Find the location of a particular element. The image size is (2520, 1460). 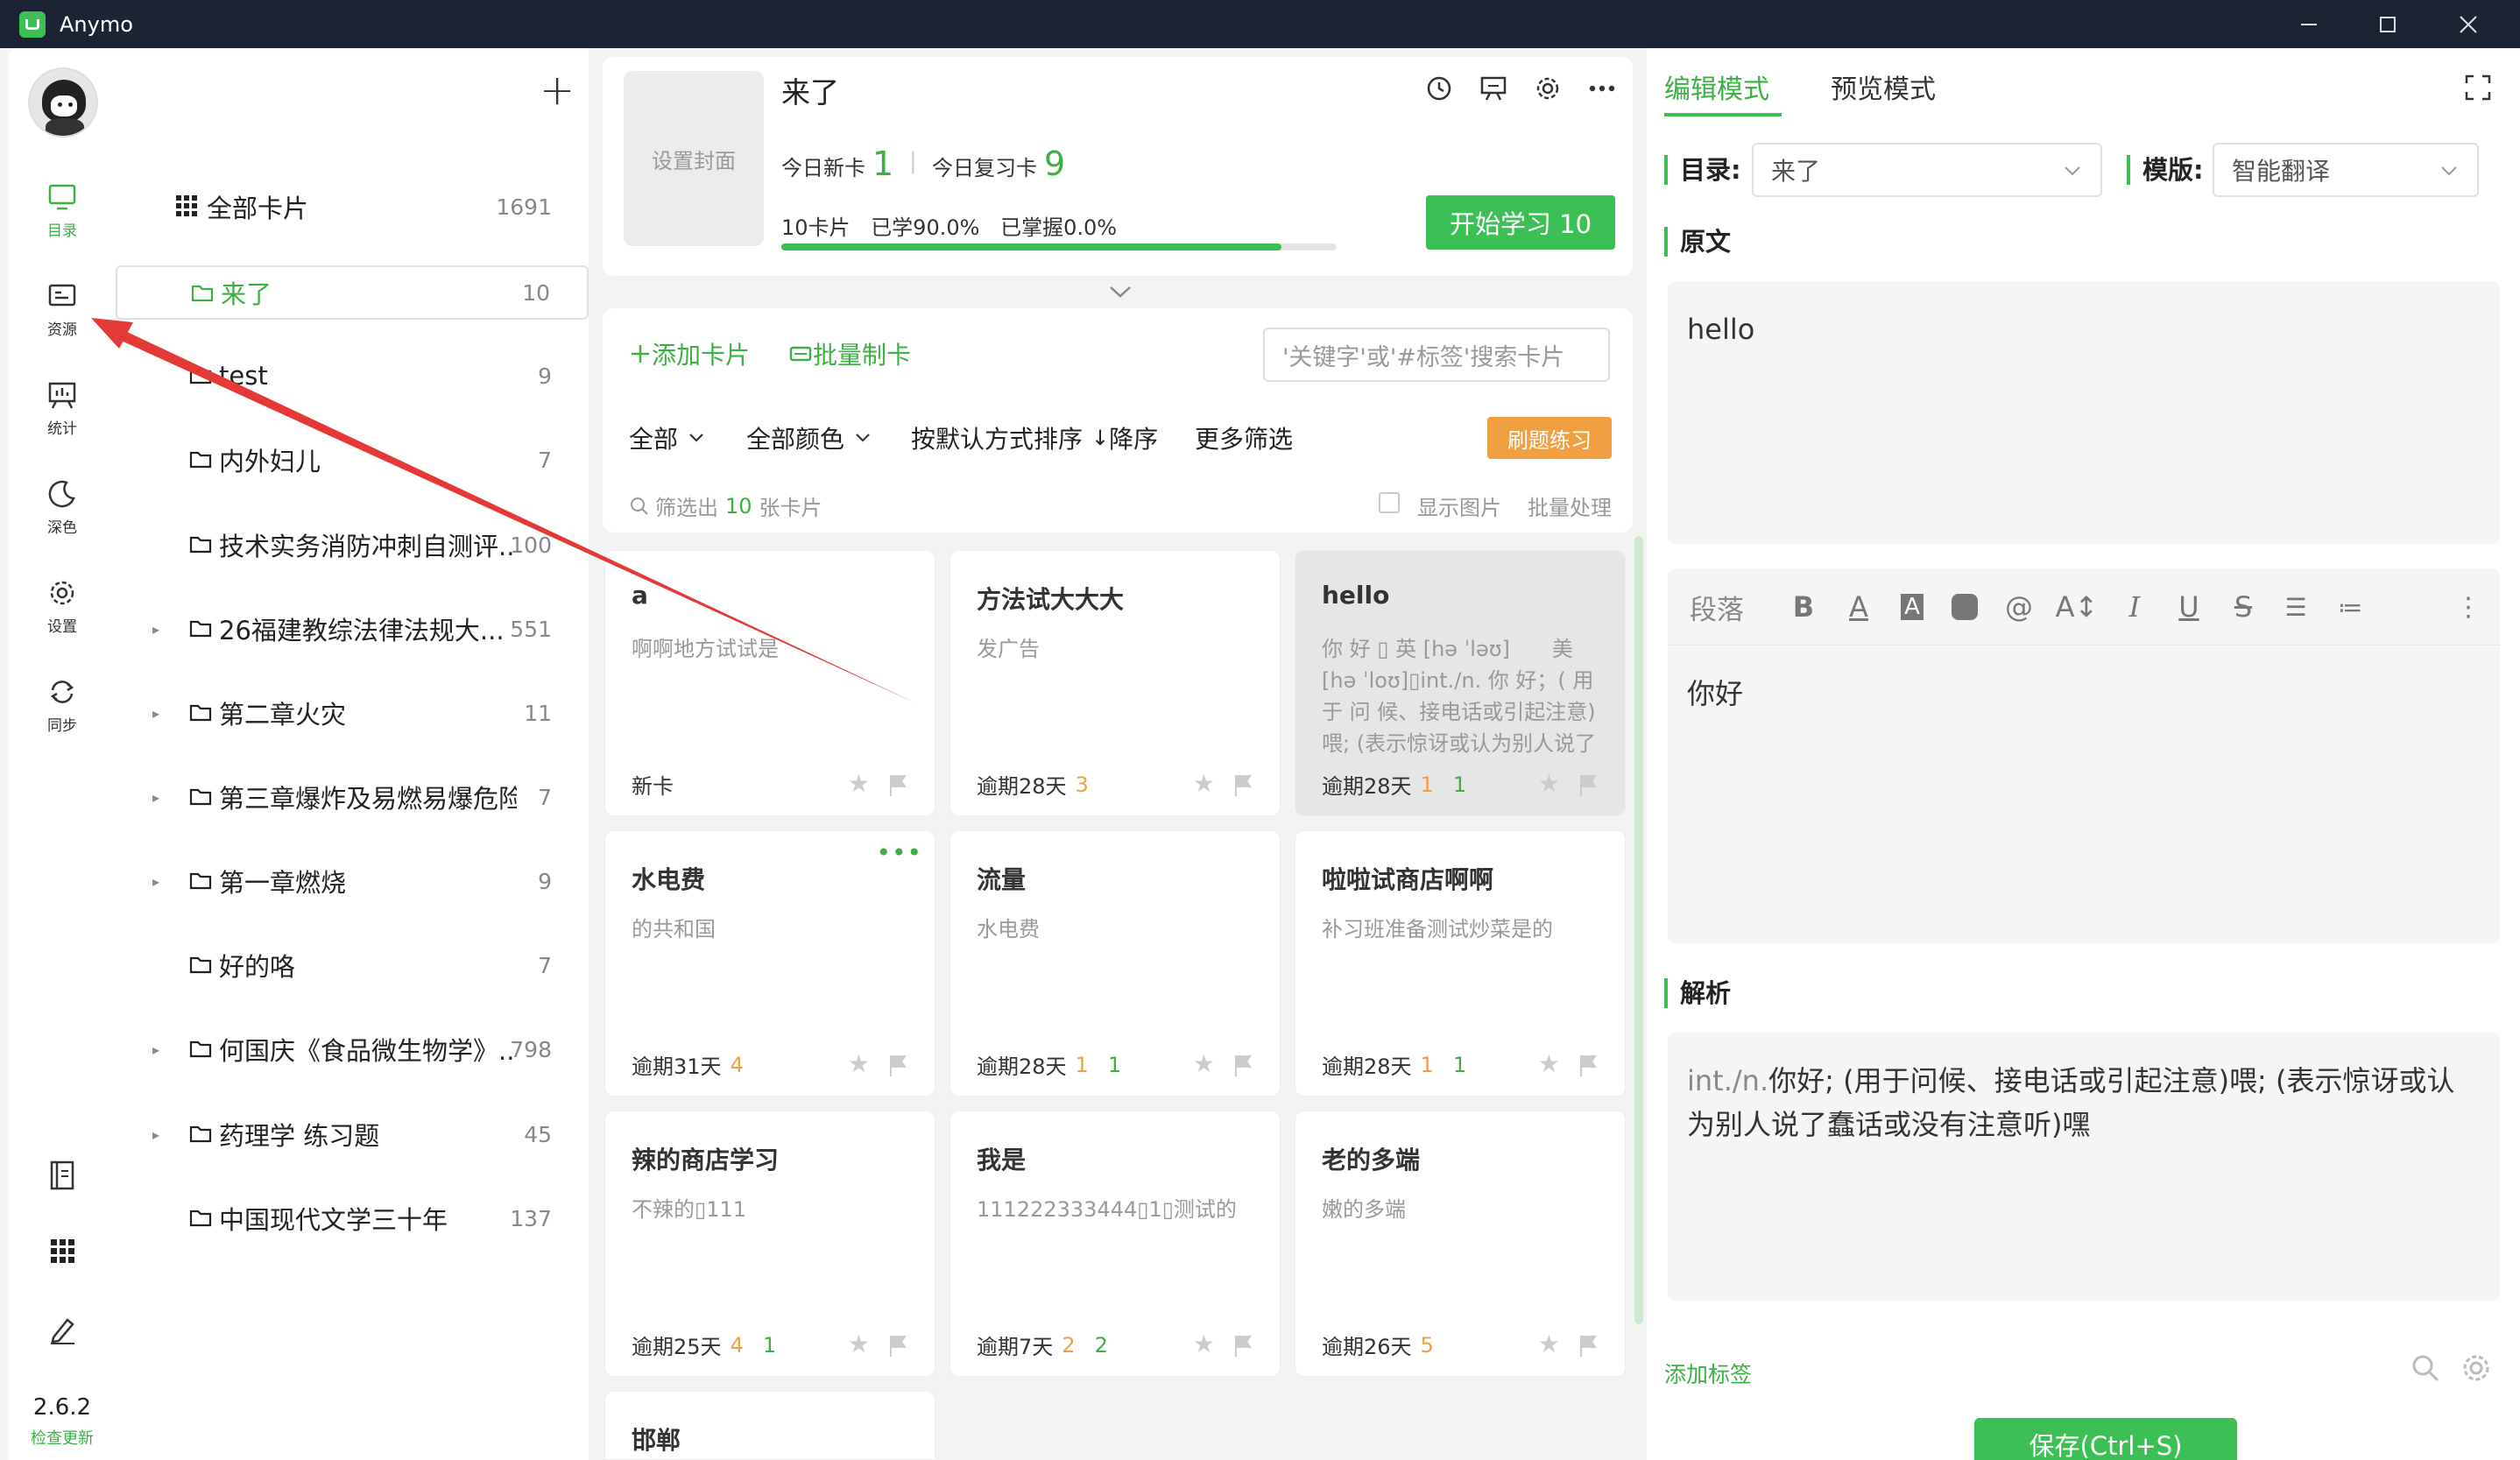

card-more-icon: ••• is located at coordinates (899, 852).